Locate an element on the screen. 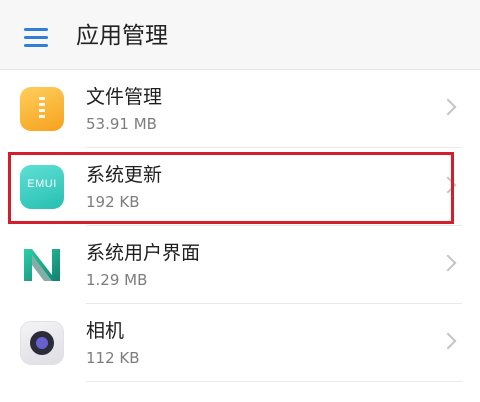 This screenshot has width=480, height=402. files-icon is located at coordinates (42, 109).